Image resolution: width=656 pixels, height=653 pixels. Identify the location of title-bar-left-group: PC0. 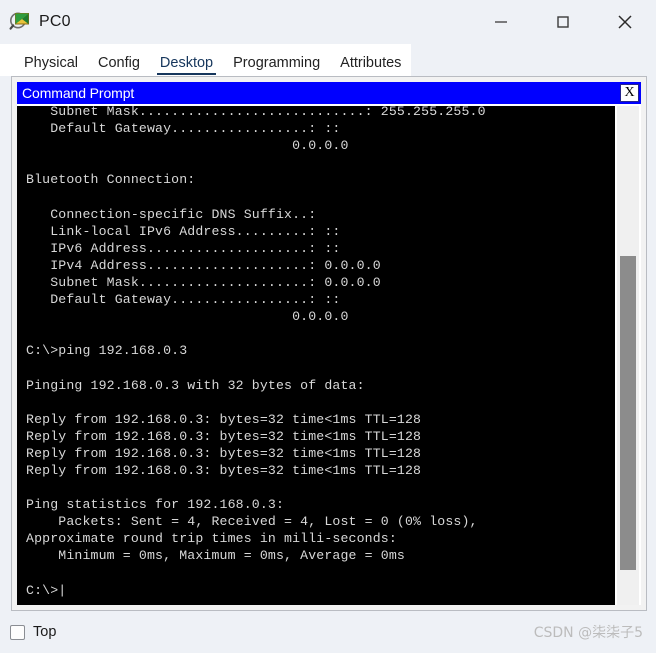
(35, 22).